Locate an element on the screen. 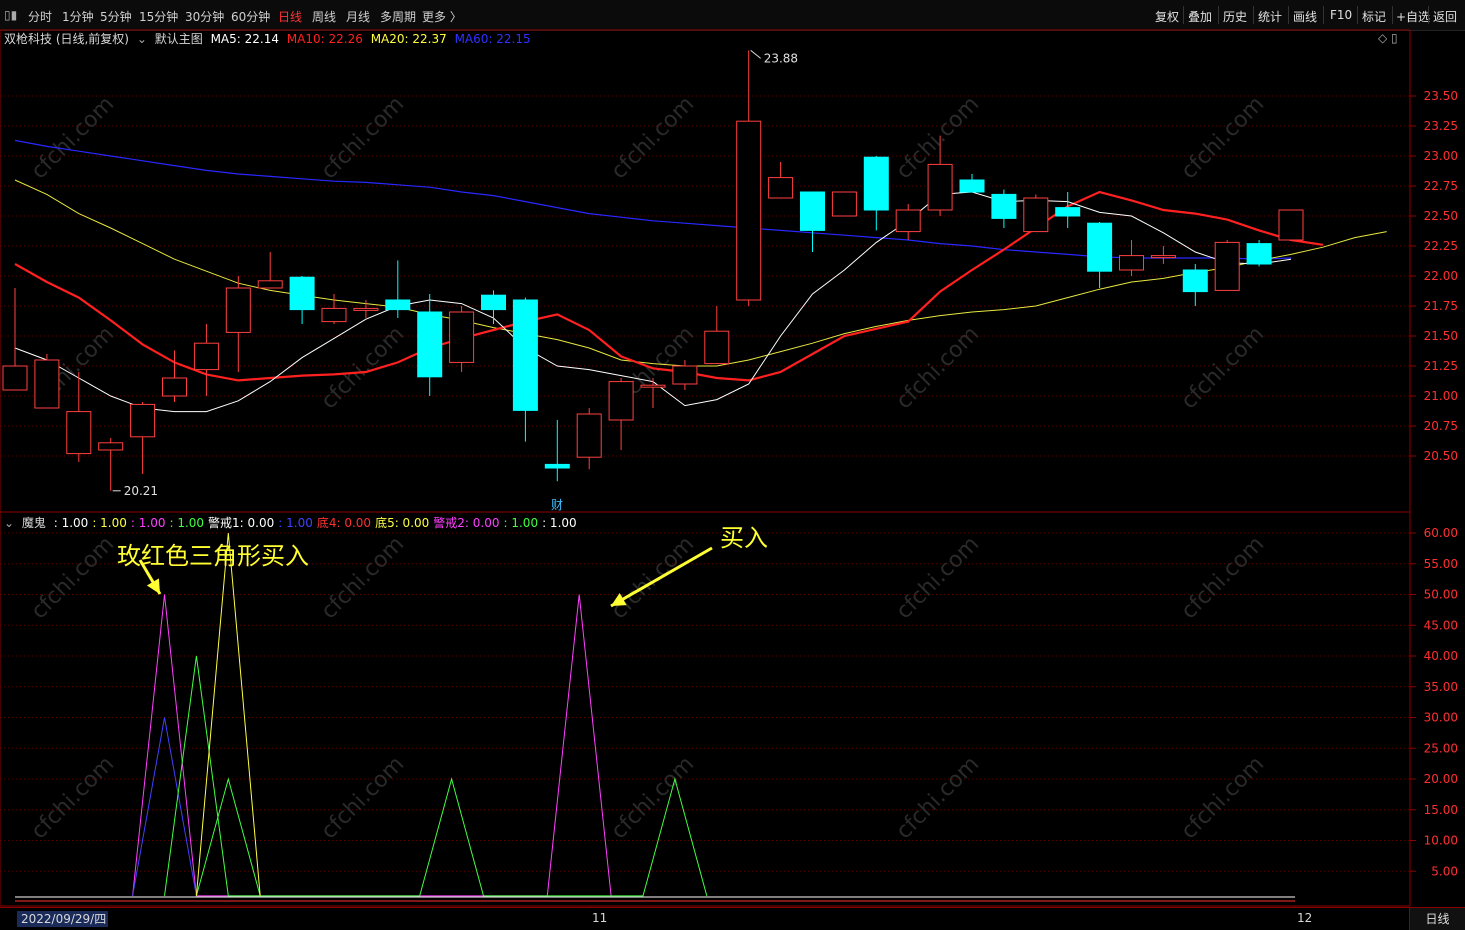  y-tick-label: 55.00 is located at coordinates (1441, 564).